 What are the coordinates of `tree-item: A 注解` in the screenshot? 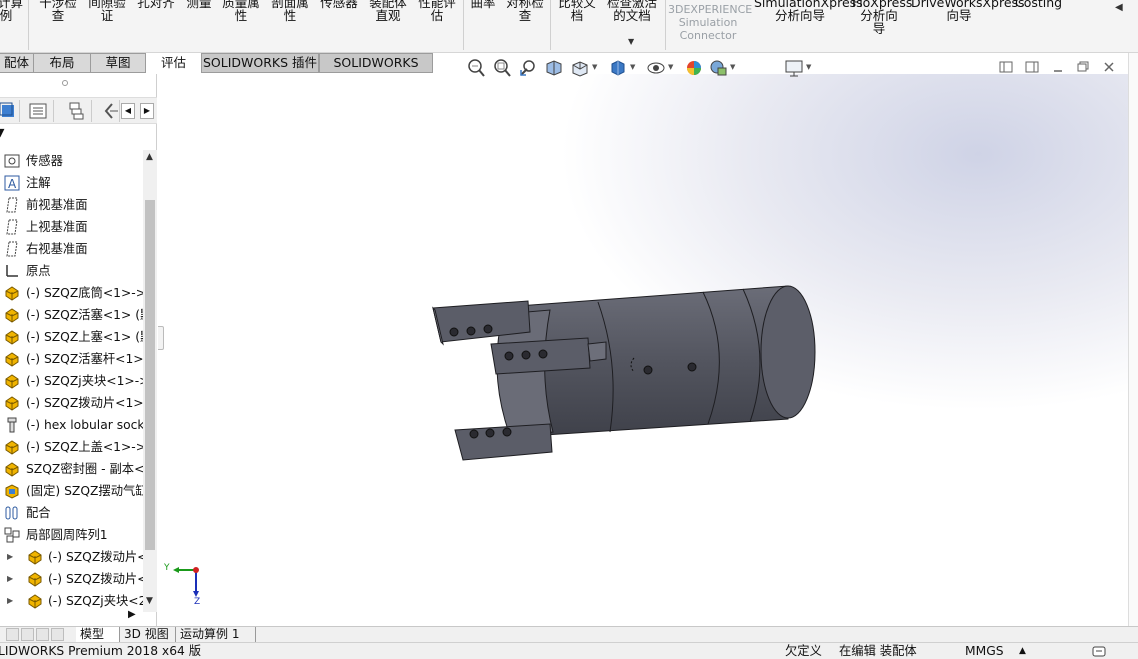 It's located at (71, 183).